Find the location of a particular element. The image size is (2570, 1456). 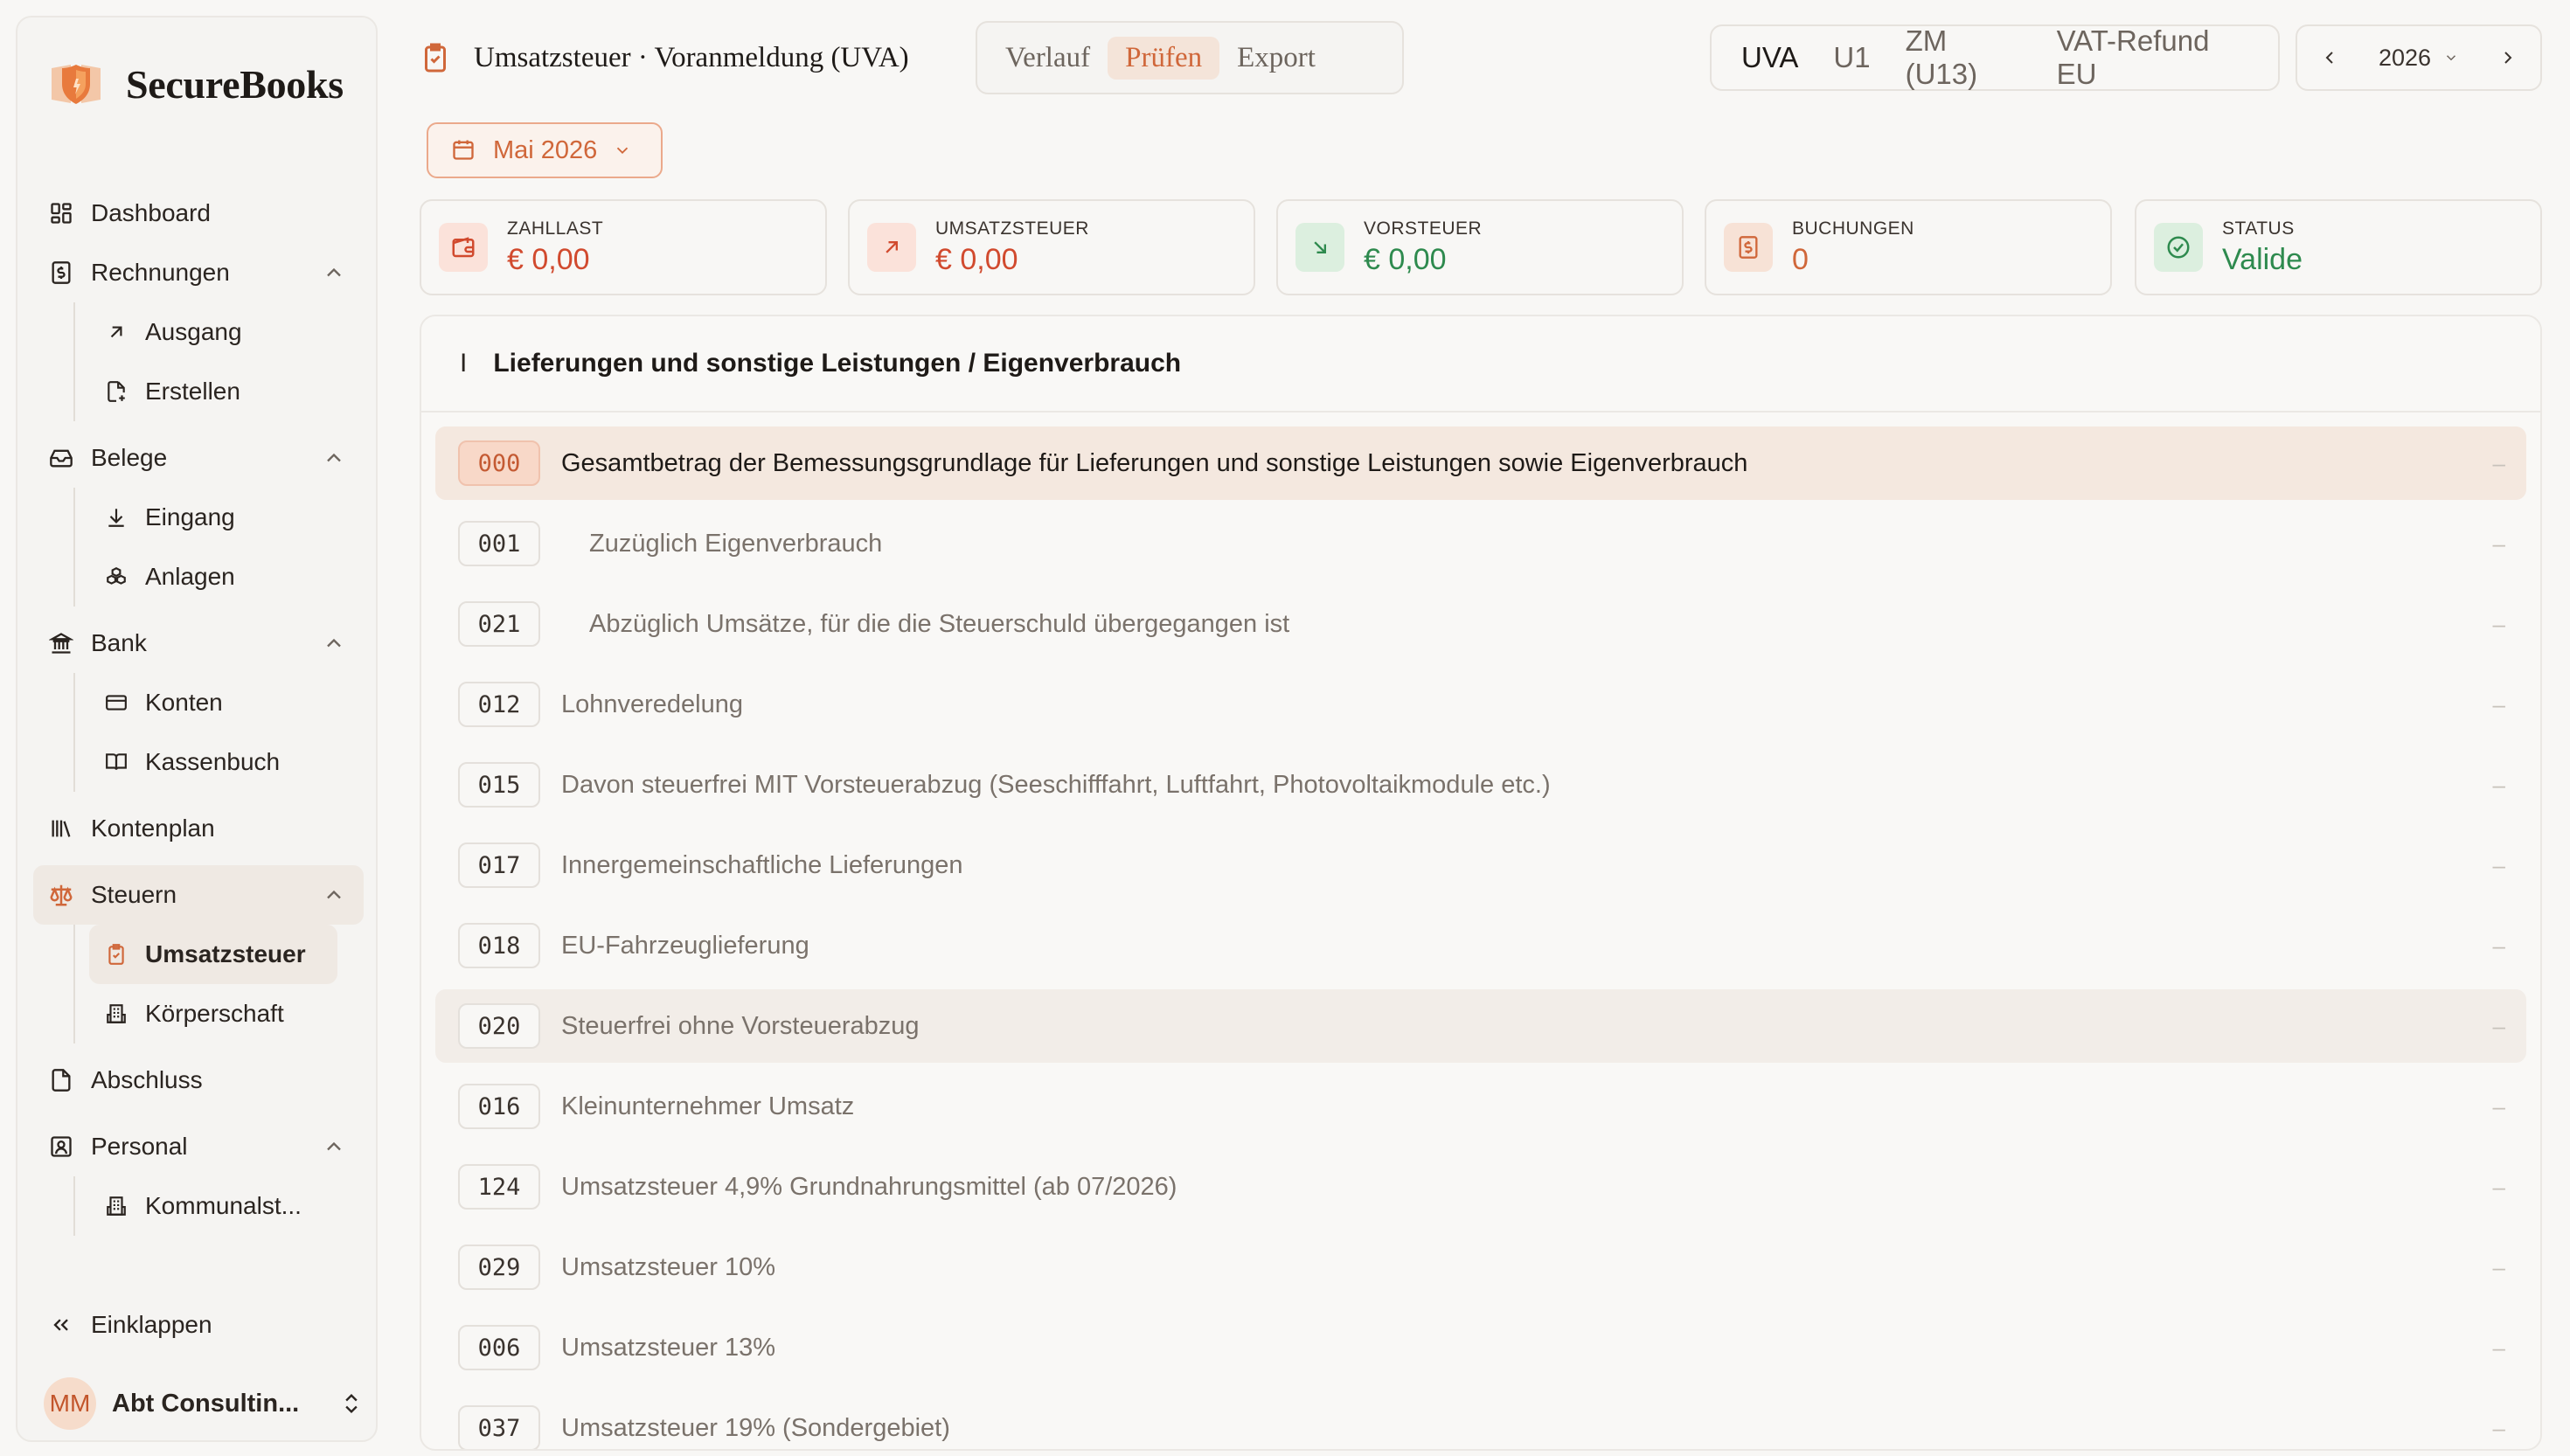

sidebar-item-label: Rechnungen is located at coordinates (160, 272).